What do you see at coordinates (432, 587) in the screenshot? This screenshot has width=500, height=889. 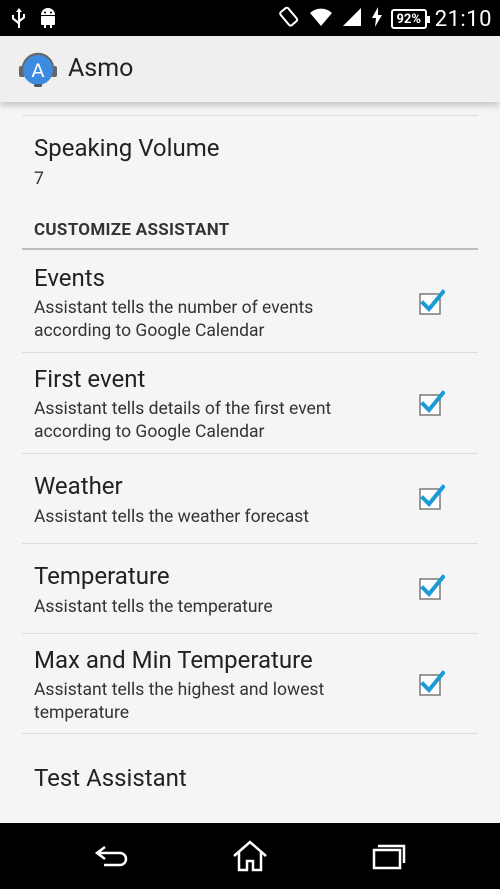 I see `checkbox-temperature` at bounding box center [432, 587].